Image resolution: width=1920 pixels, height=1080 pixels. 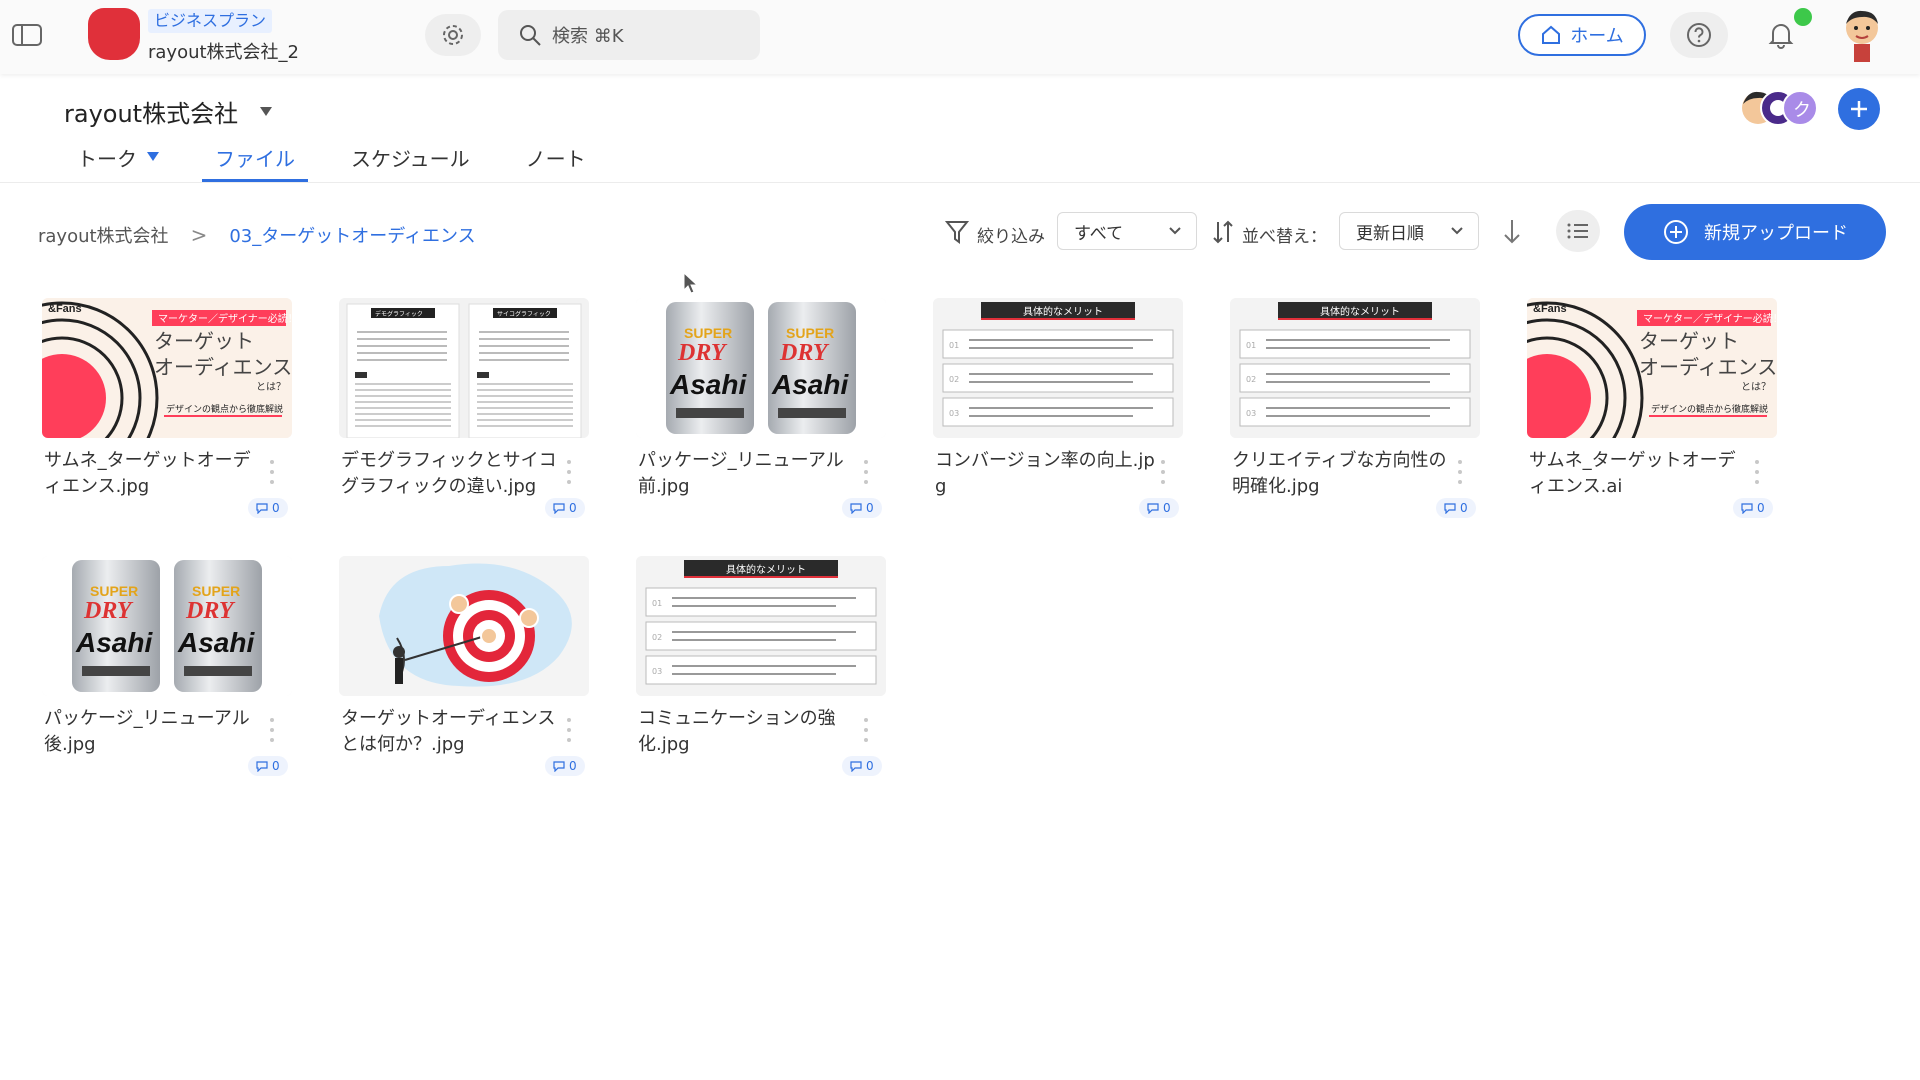 What do you see at coordinates (1803, 17) in the screenshot?
I see `notification-badge` at bounding box center [1803, 17].